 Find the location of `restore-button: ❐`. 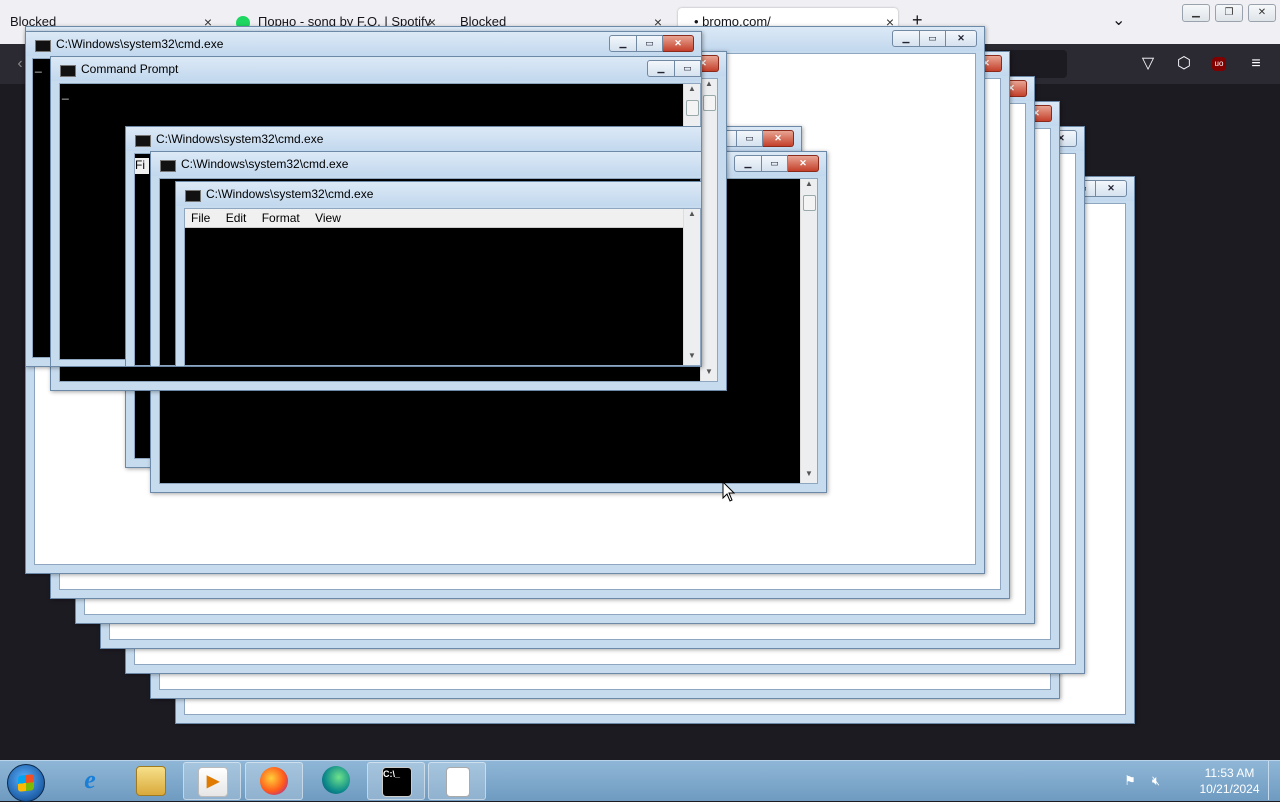

restore-button: ❐ is located at coordinates (1229, 13).